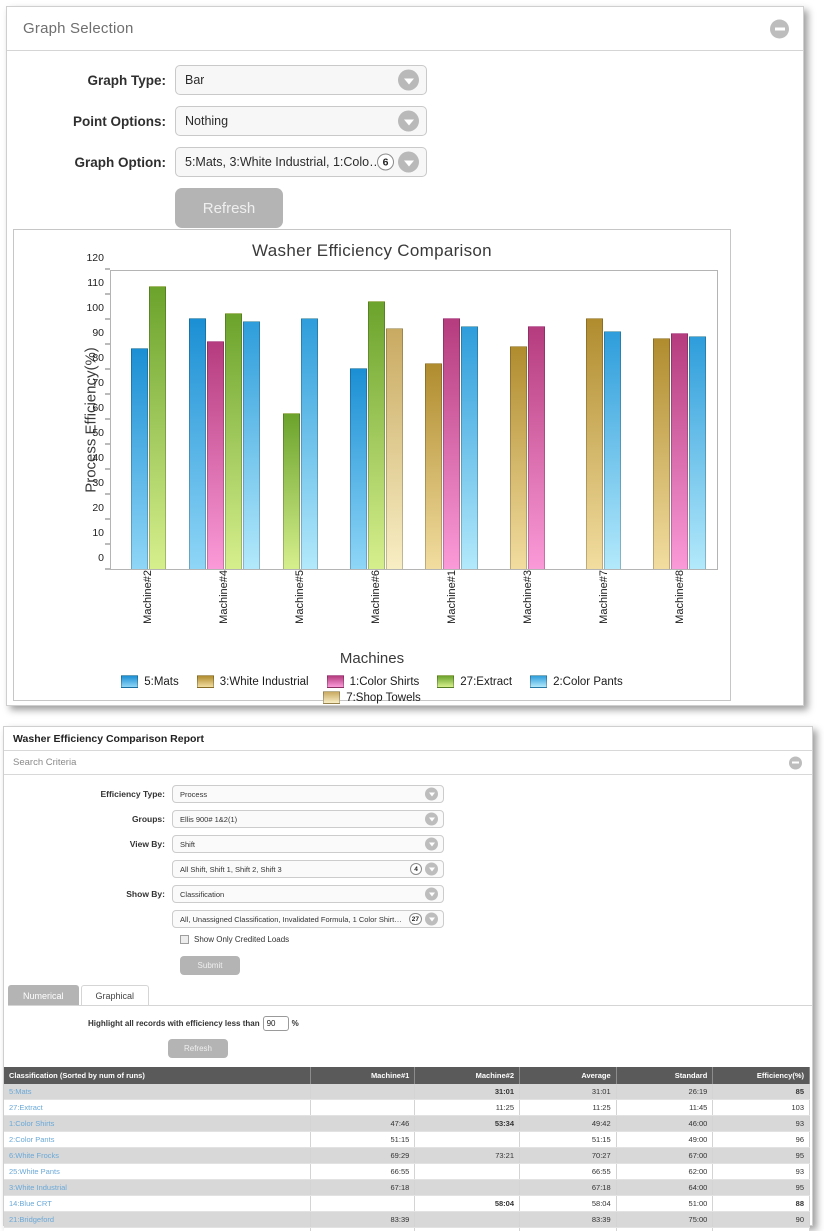  What do you see at coordinates (308, 869) in the screenshot?
I see `view-by-multiselect: All Shift, Shift 1, Shift 2, Shift 3 4` at bounding box center [308, 869].